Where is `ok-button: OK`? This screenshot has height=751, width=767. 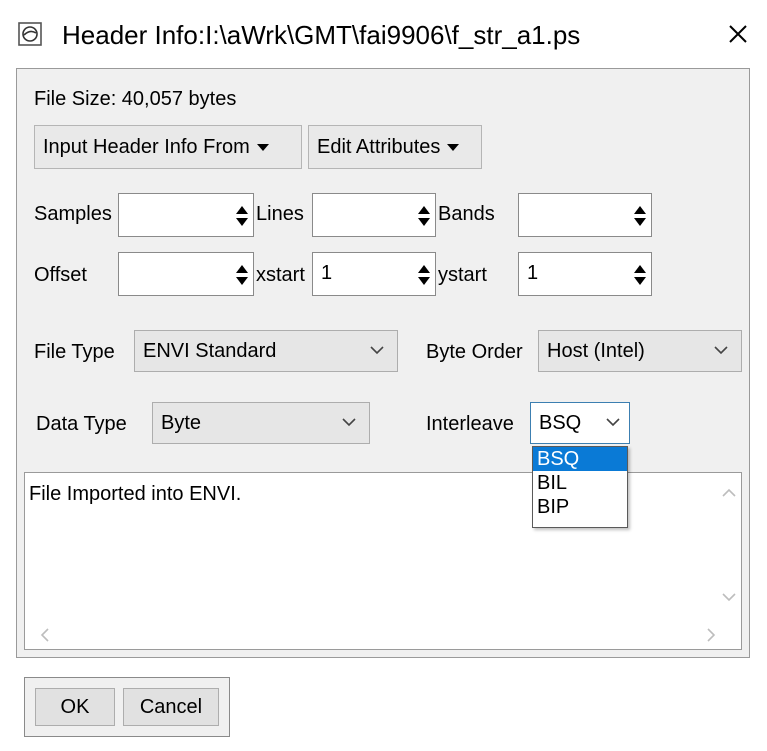
ok-button: OK is located at coordinates (75, 707).